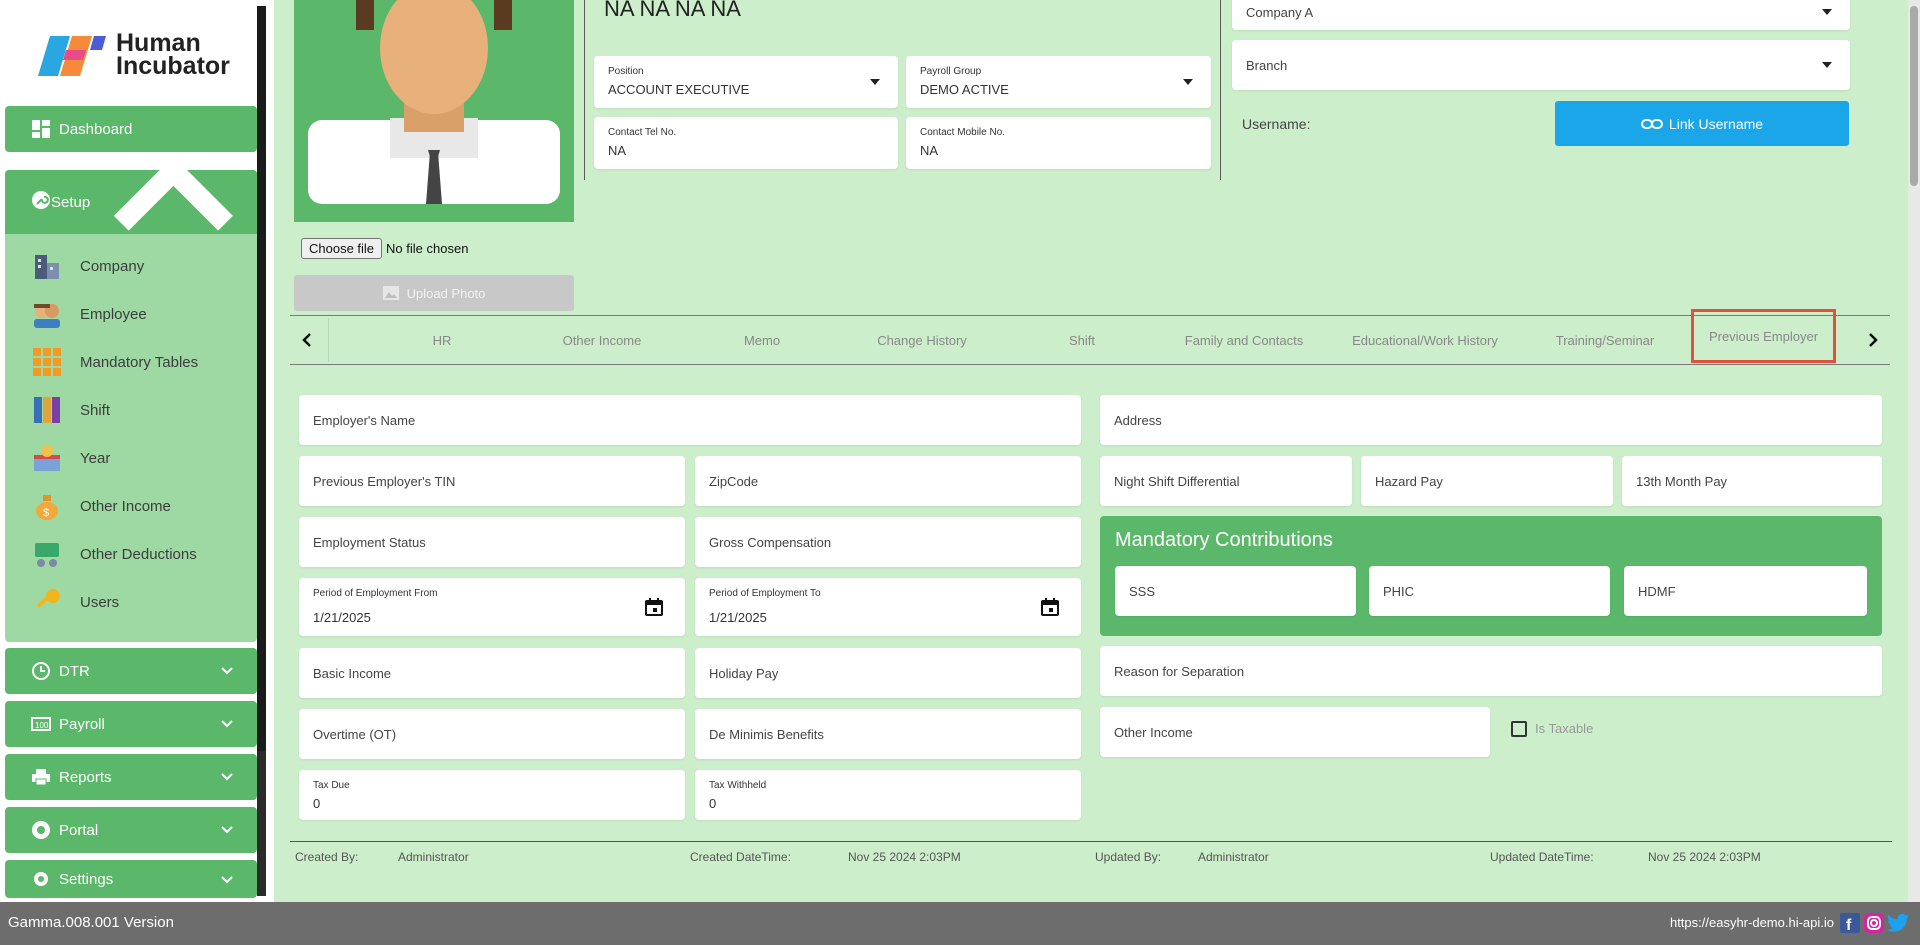 This screenshot has height=945, width=1920. I want to click on sidebar-item-label: Mandatory Tables, so click(139, 362).